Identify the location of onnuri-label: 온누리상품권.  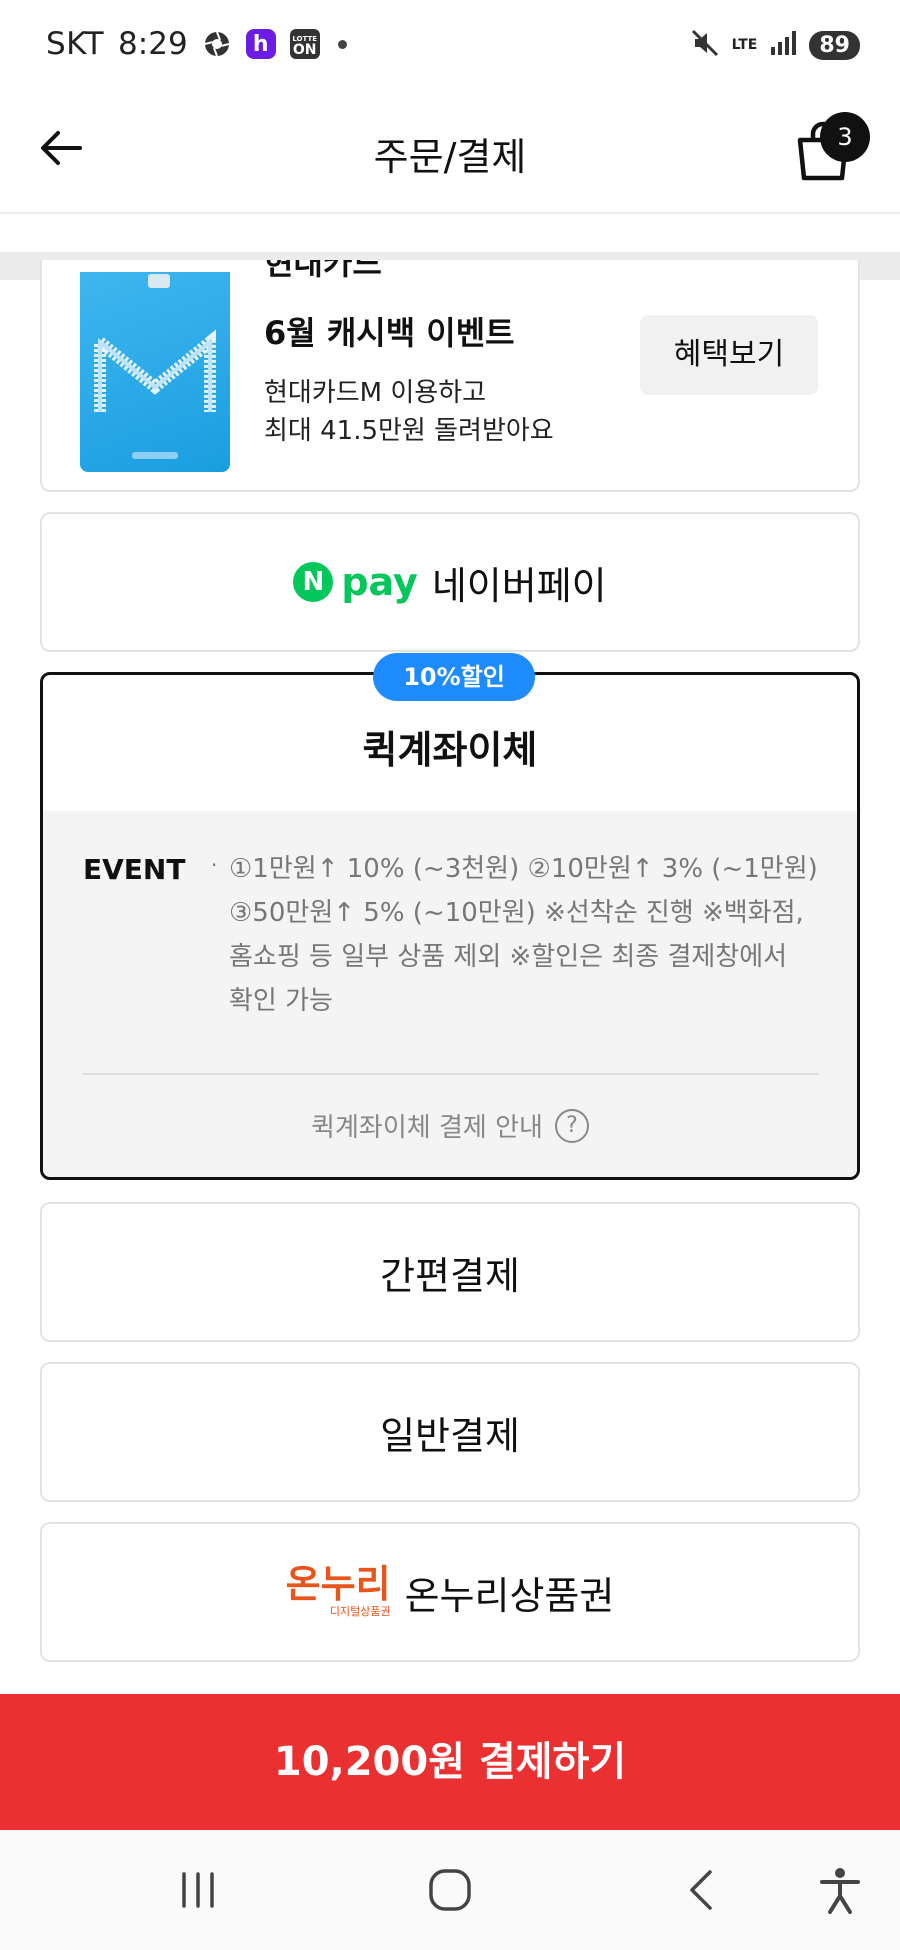
(509, 1595).